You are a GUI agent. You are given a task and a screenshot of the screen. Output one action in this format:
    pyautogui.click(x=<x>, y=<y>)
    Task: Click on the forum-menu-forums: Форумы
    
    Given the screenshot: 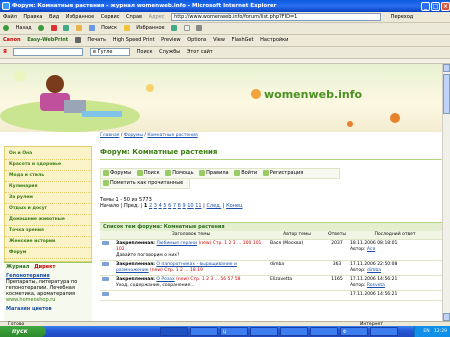 What is the action you would take?
    pyautogui.click(x=120, y=173)
    